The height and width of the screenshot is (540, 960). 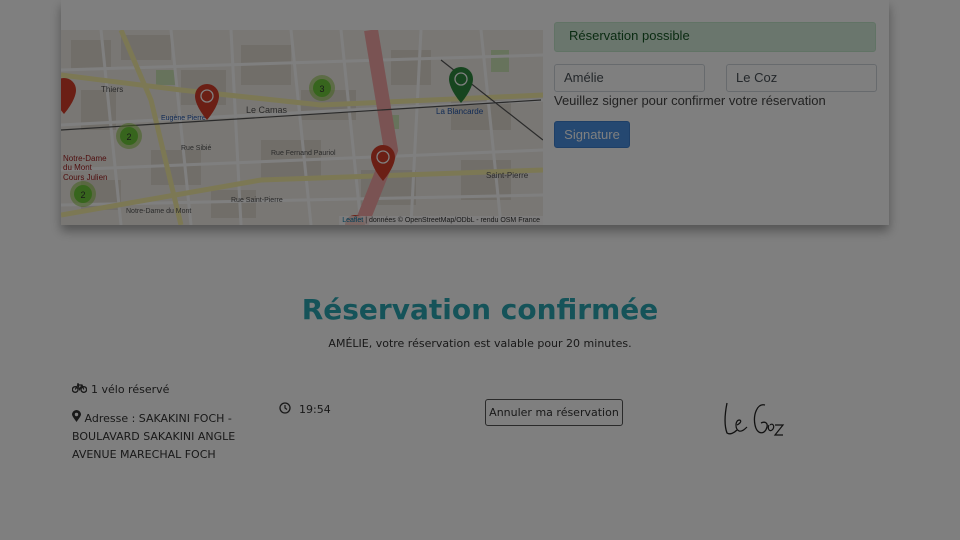 What do you see at coordinates (183, 118) in the screenshot?
I see `svg-text: Eugène Pierre` at bounding box center [183, 118].